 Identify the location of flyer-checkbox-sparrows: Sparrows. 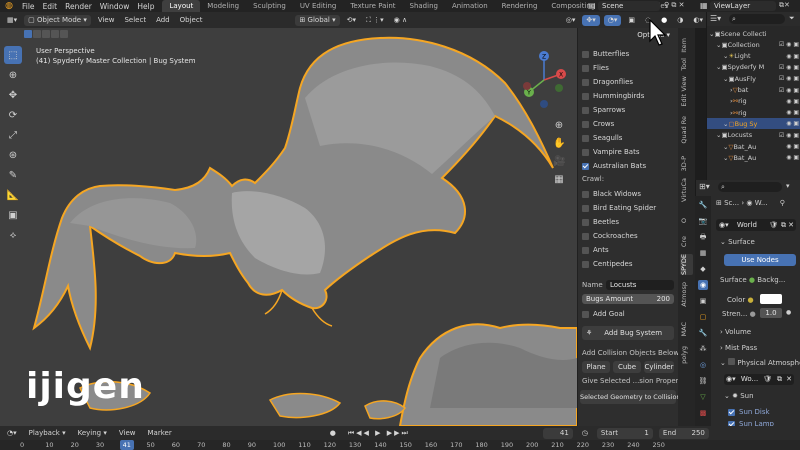
(603, 110).